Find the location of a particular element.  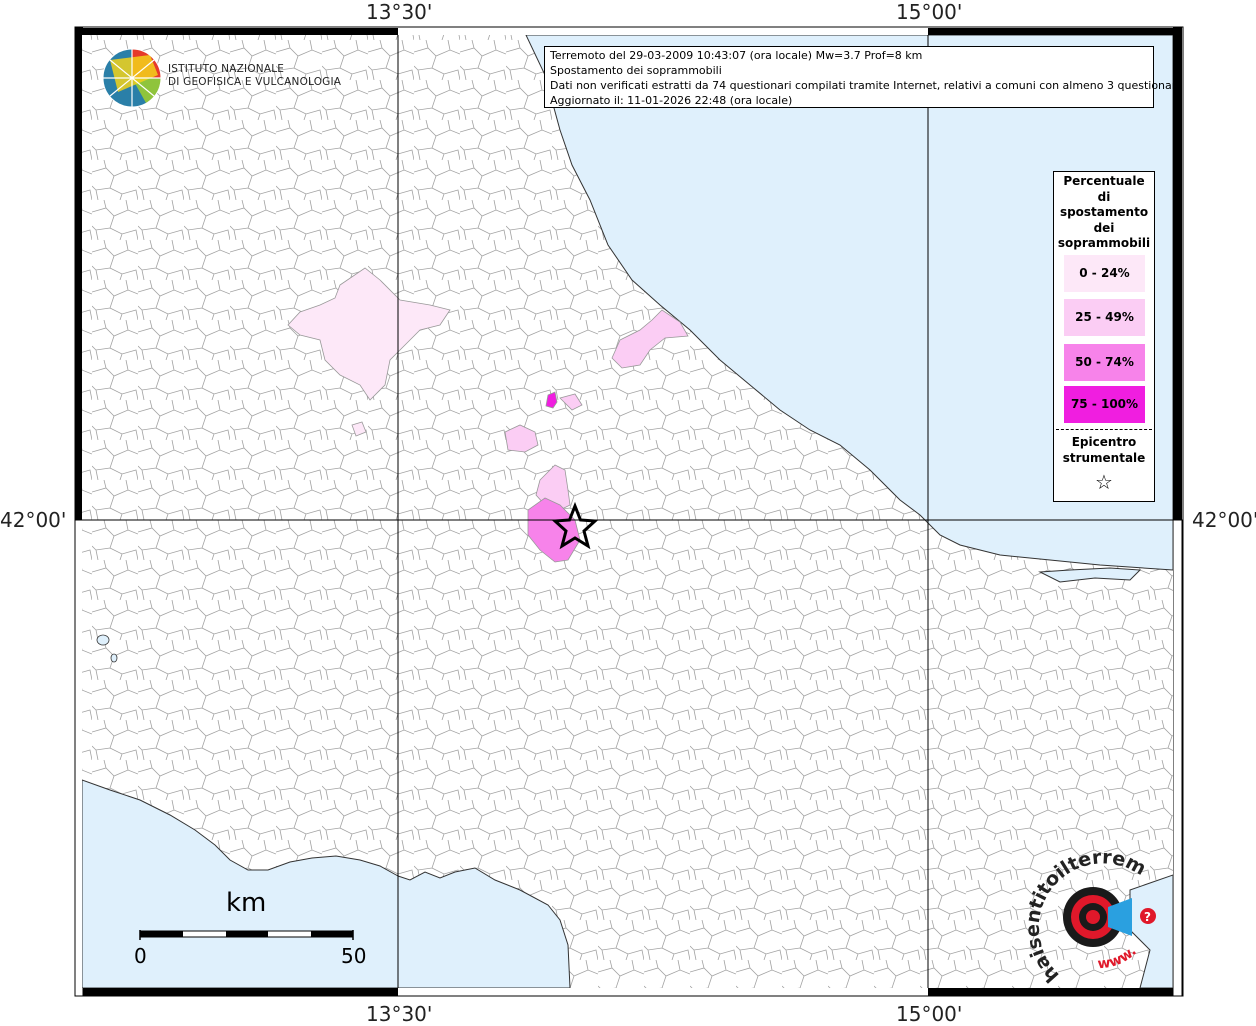

legend-title-line: soprammobili is located at coordinates (1104, 243).